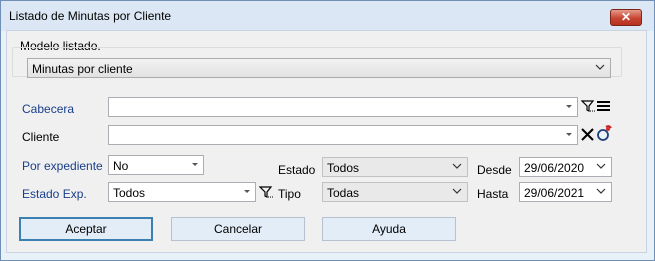 This screenshot has height=261, width=655. What do you see at coordinates (62, 166) in the screenshot?
I see `por-expediente-label: Por expediente` at bounding box center [62, 166].